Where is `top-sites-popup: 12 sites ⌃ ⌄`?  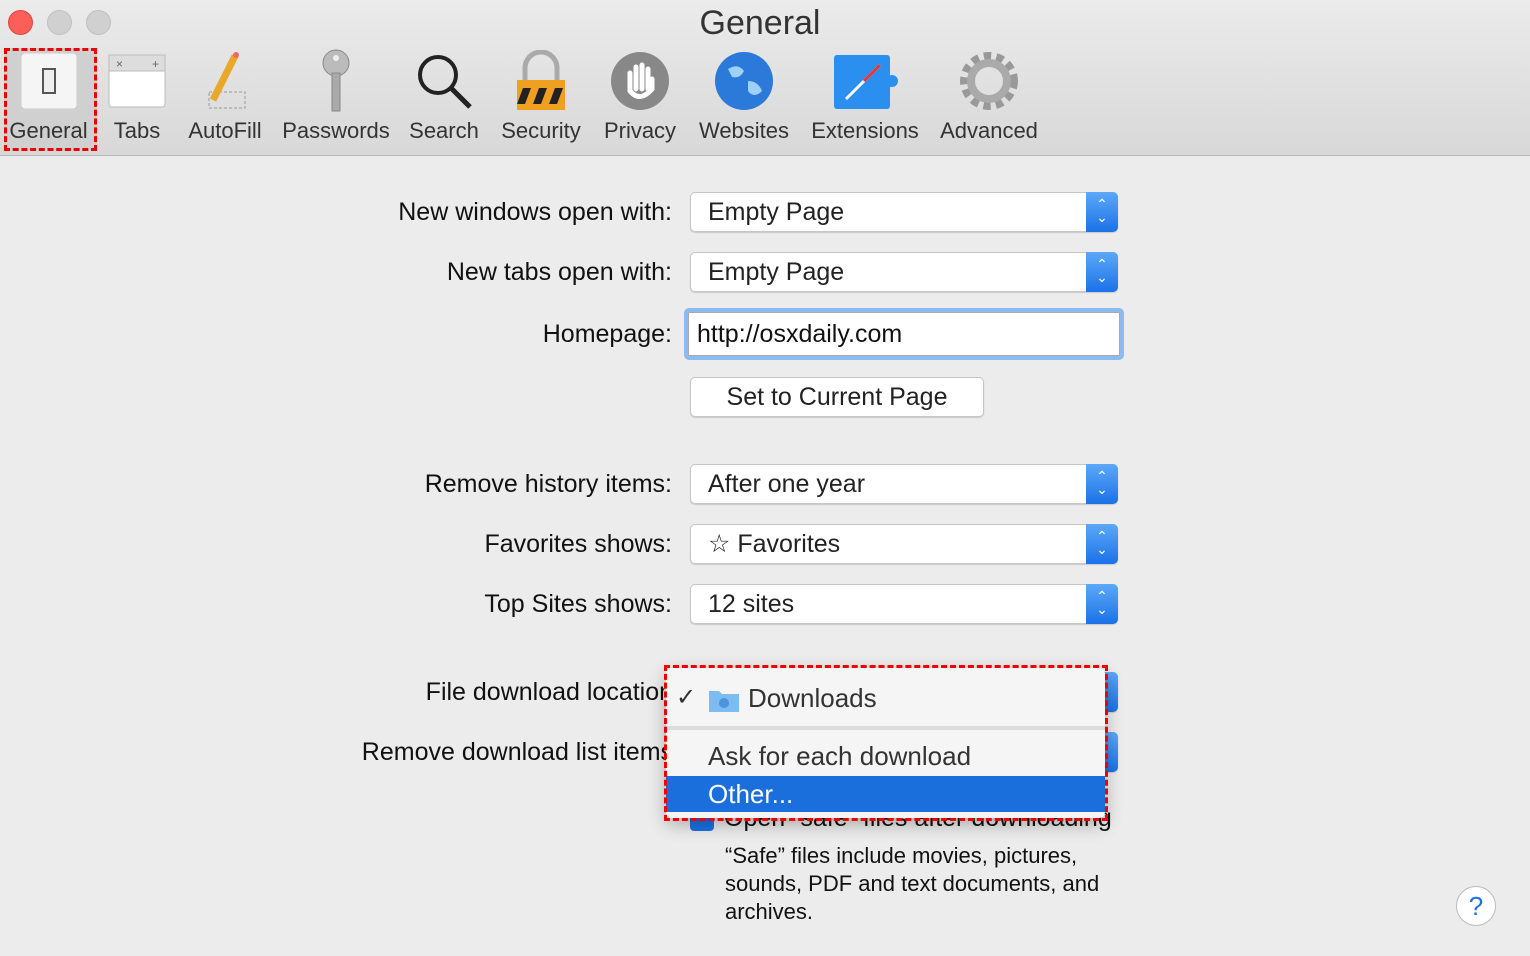
top-sites-popup: 12 sites ⌃ ⌄ is located at coordinates (904, 604).